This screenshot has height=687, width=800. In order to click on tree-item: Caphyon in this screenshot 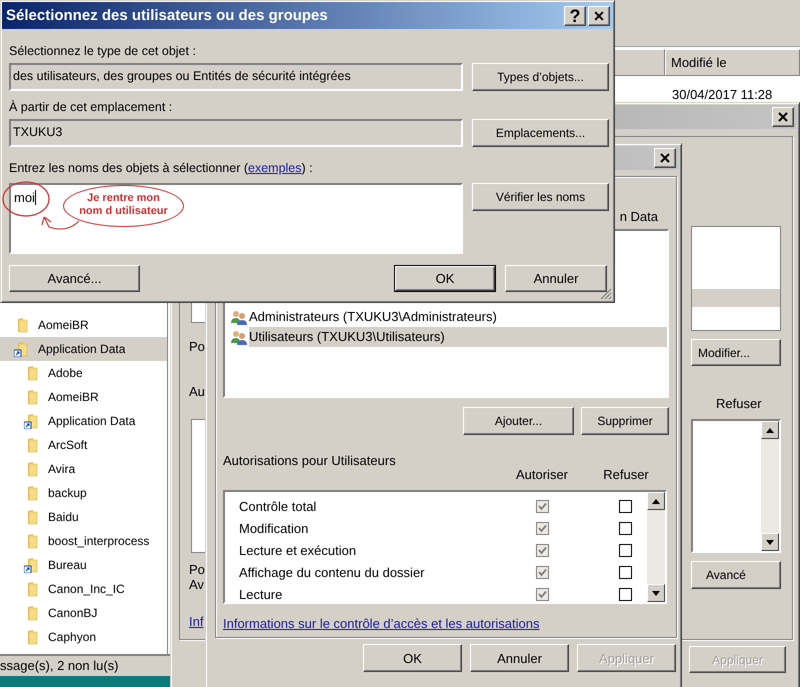, I will do `click(83, 637)`.